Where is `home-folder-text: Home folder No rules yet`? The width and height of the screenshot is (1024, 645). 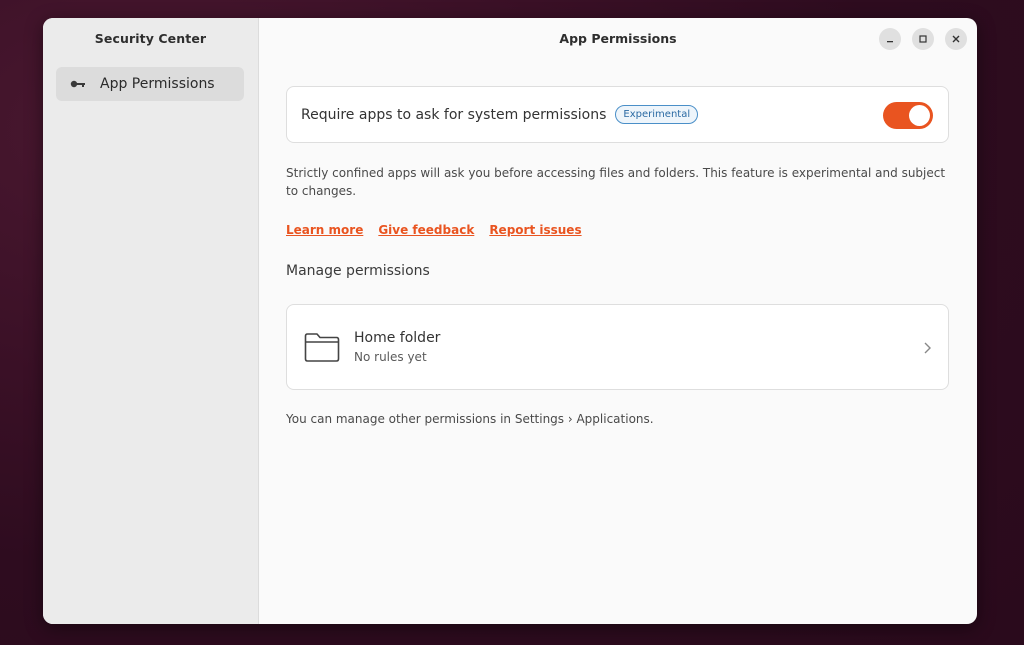 home-folder-text: Home folder No rules yet is located at coordinates (397, 347).